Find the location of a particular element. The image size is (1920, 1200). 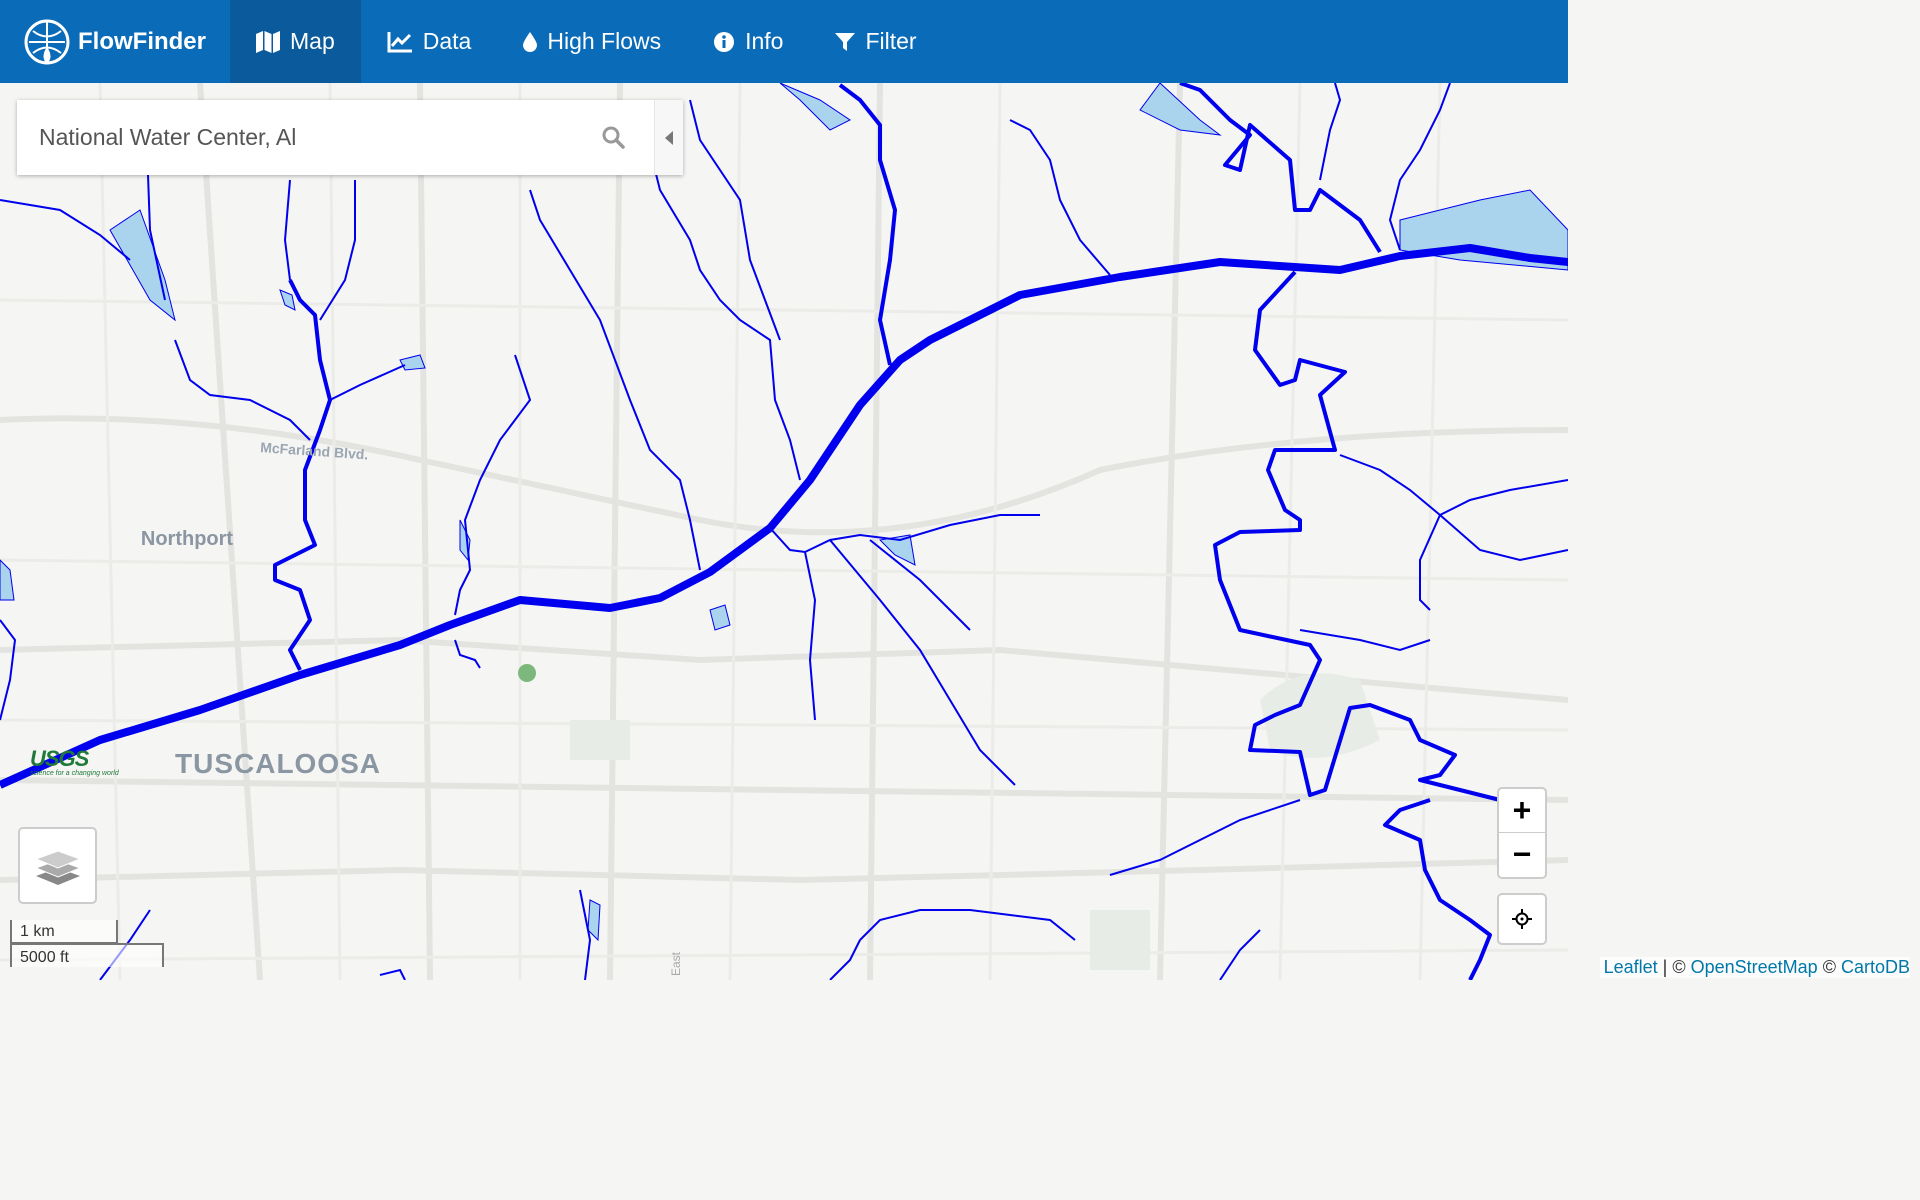

label-mcfarland: McFarland Blvd. is located at coordinates (314, 451).